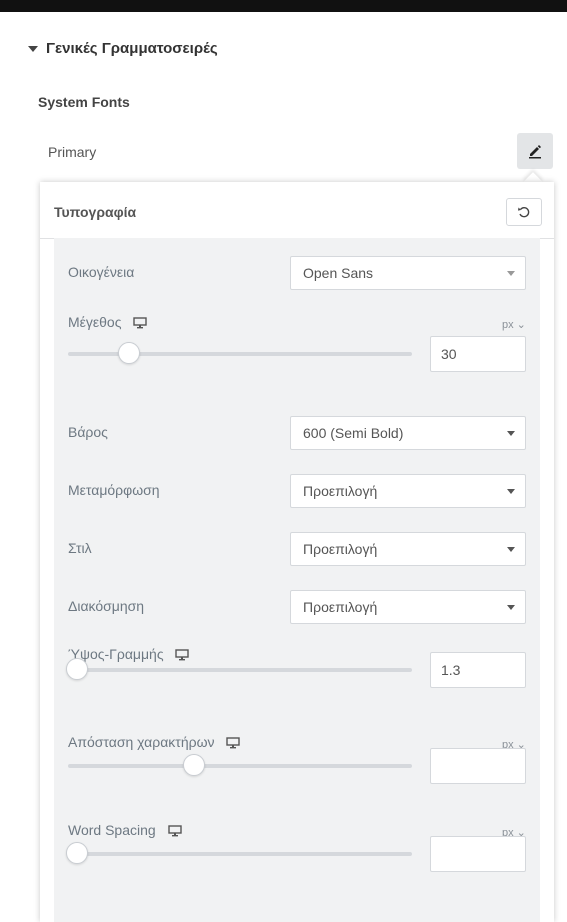  What do you see at coordinates (340, 607) in the screenshot?
I see `decoration-value: Προεπιλογή` at bounding box center [340, 607].